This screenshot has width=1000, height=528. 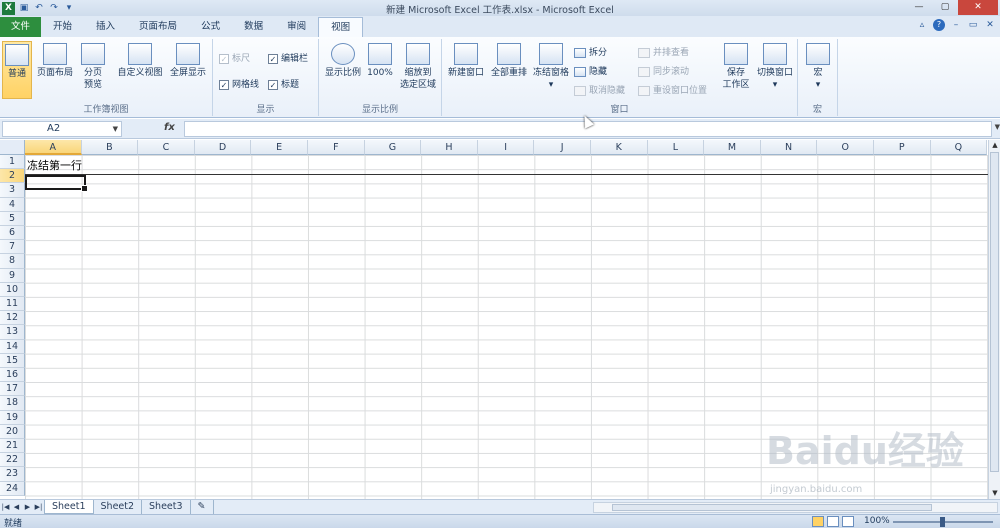 What do you see at coordinates (789, 147) in the screenshot?
I see `column-header-N: N` at bounding box center [789, 147].